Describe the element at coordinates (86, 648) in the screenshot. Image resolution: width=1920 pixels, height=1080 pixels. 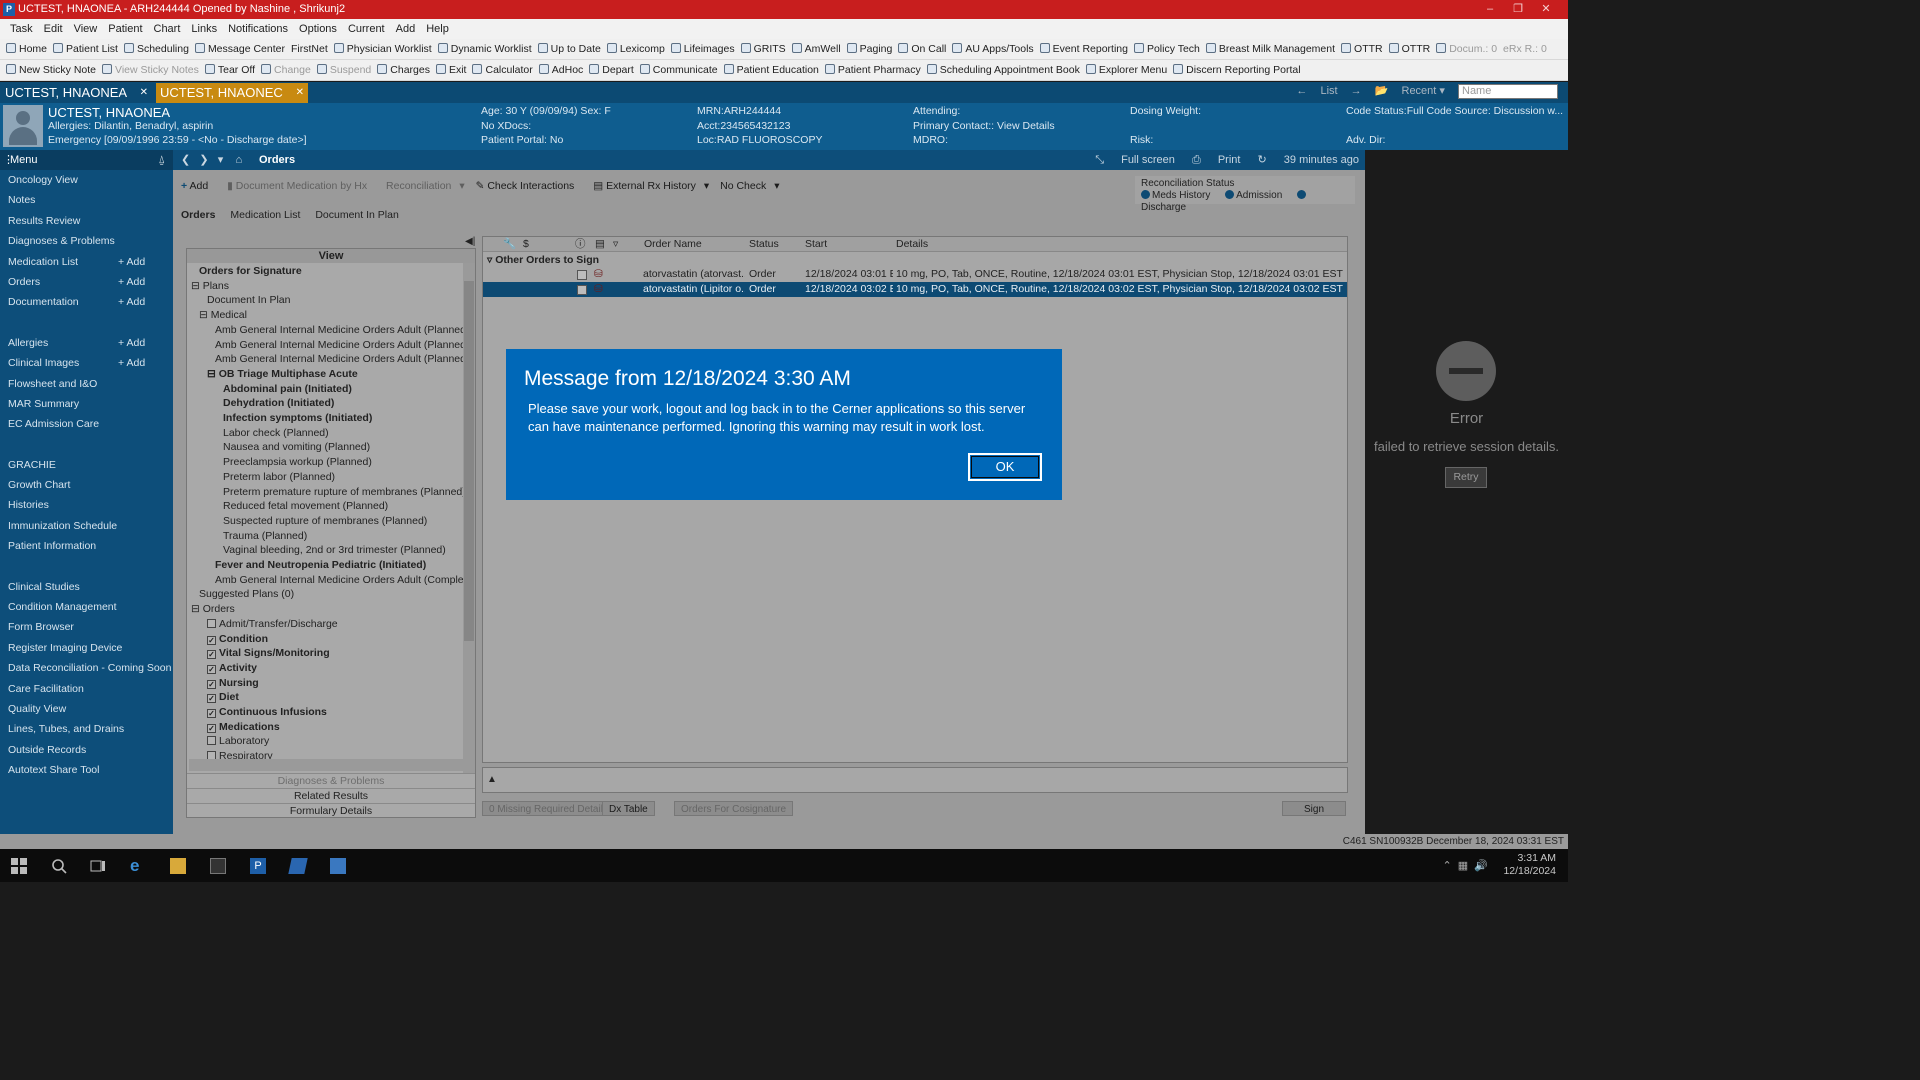
I see `sidebar-item-register-imaging-device: Register Imaging Device` at that location.